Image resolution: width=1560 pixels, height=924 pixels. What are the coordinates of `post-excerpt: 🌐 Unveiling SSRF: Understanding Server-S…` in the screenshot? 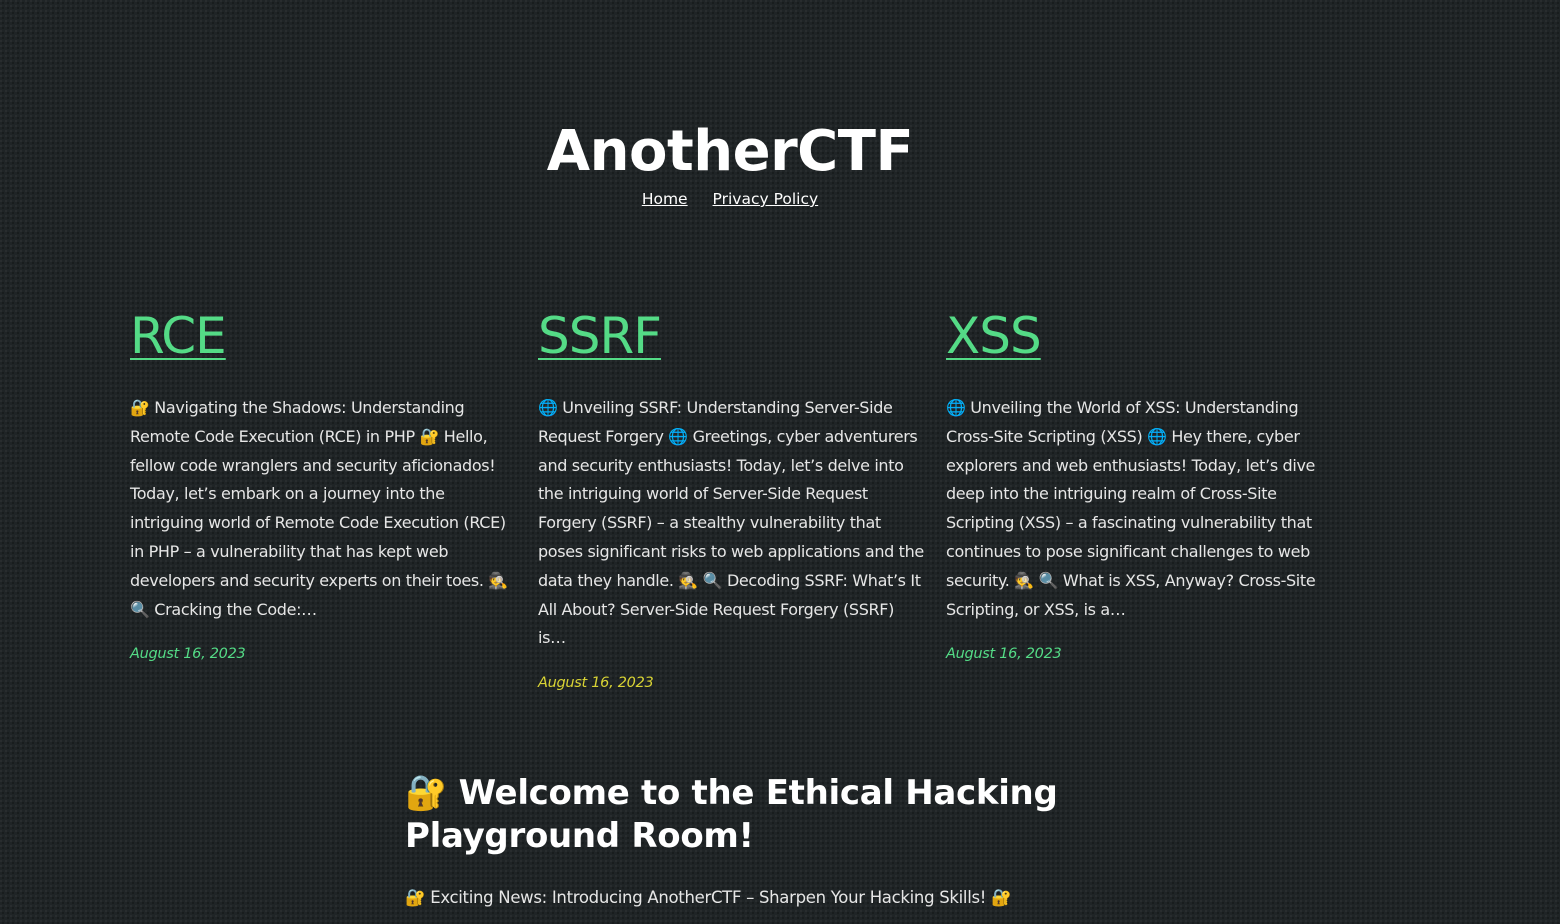 It's located at (731, 523).